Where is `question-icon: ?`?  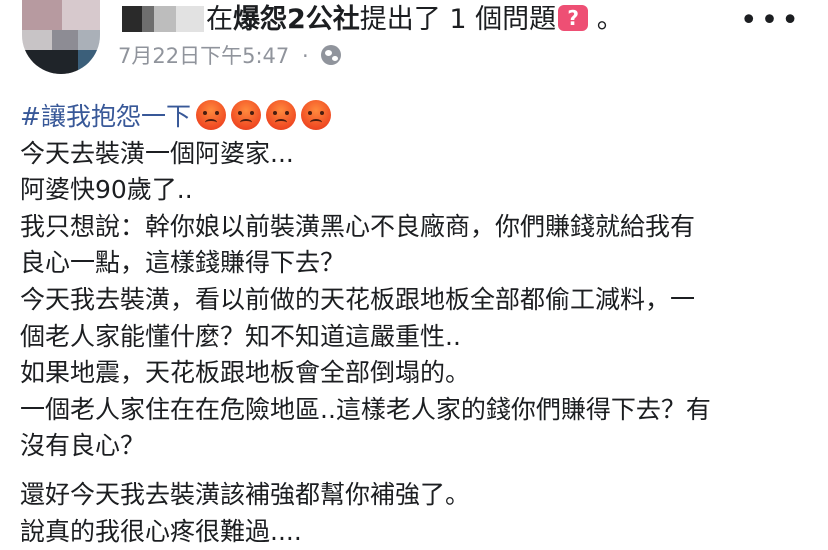 question-icon: ? is located at coordinates (573, 17).